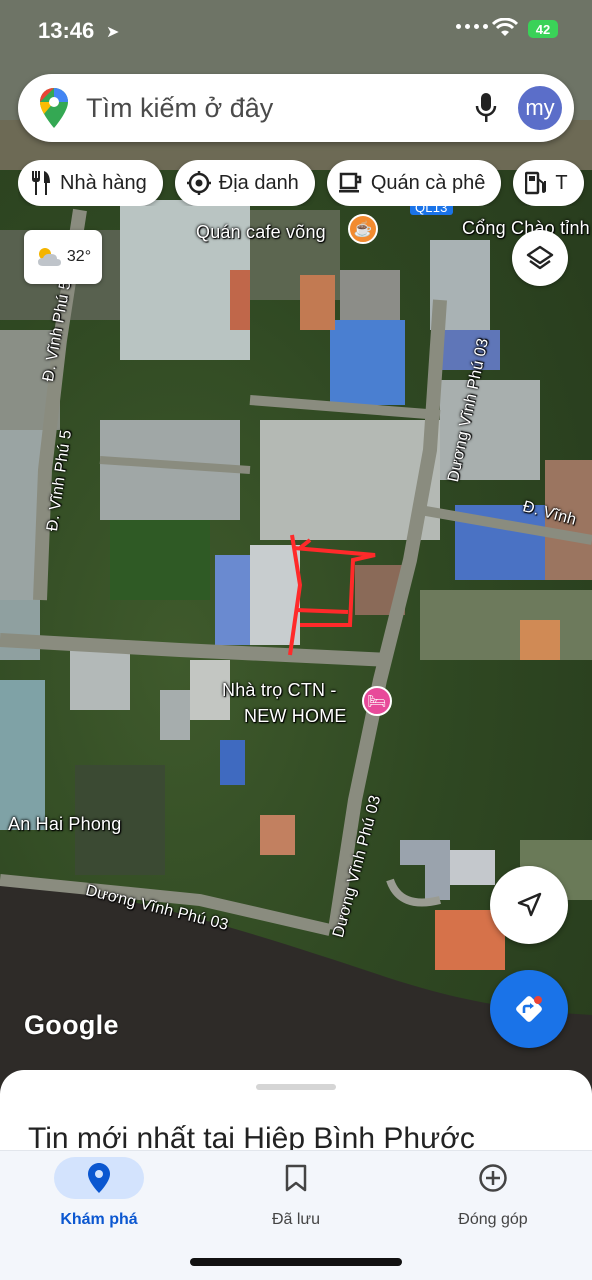 The width and height of the screenshot is (592, 1280). I want to click on directions-button, so click(529, 1009).